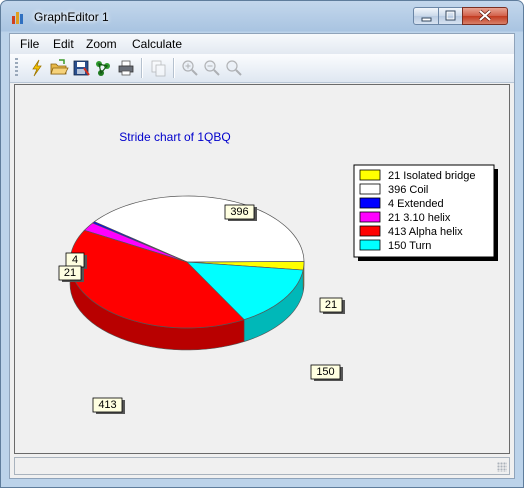 The image size is (524, 488). I want to click on save-icon, so click(81, 68).